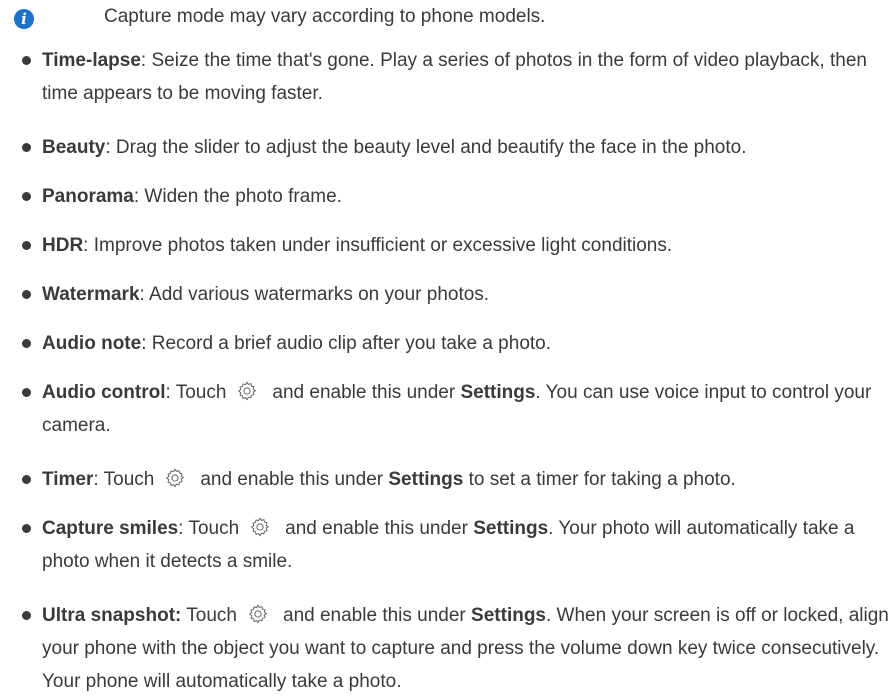  Describe the element at coordinates (112, 615) in the screenshot. I see `term-ultra-snapshot: Ultra snapshot:` at that location.